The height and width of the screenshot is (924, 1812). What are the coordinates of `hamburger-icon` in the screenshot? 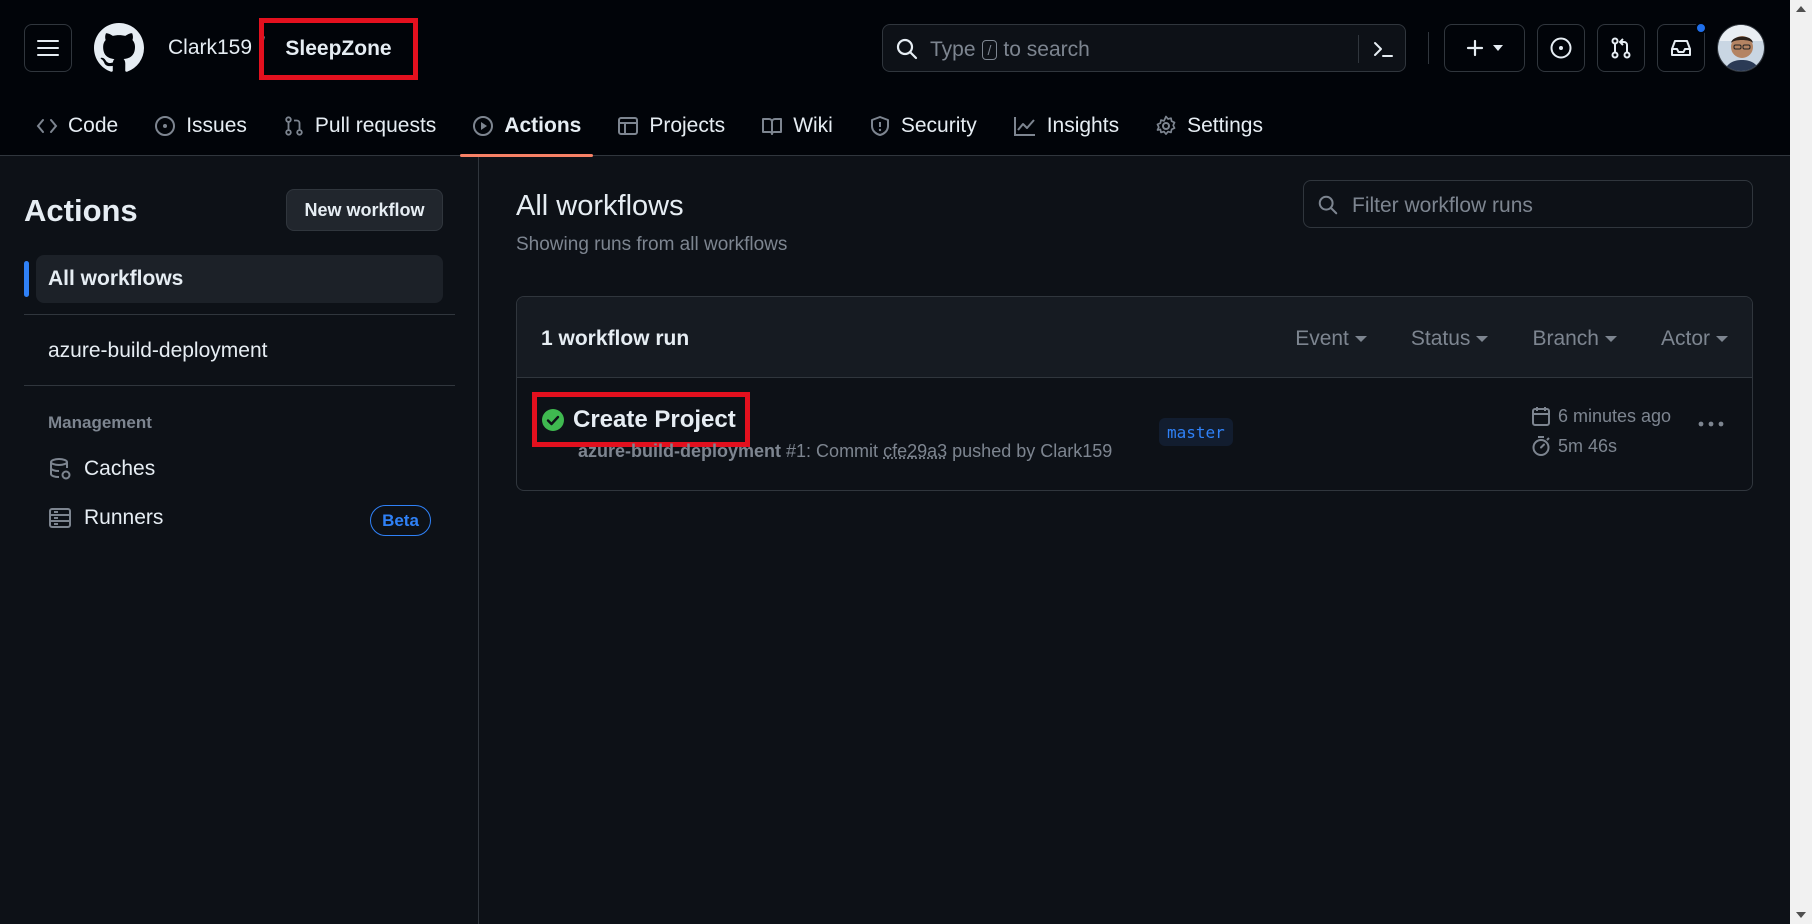 It's located at (48, 48).